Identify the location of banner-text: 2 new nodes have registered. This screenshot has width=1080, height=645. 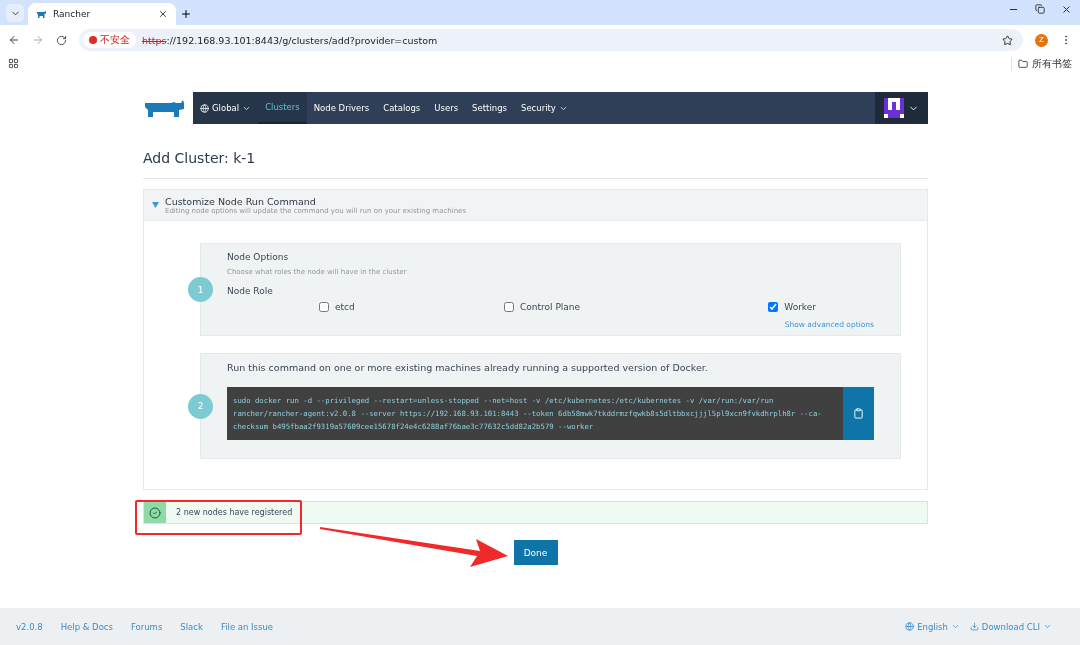
(234, 512).